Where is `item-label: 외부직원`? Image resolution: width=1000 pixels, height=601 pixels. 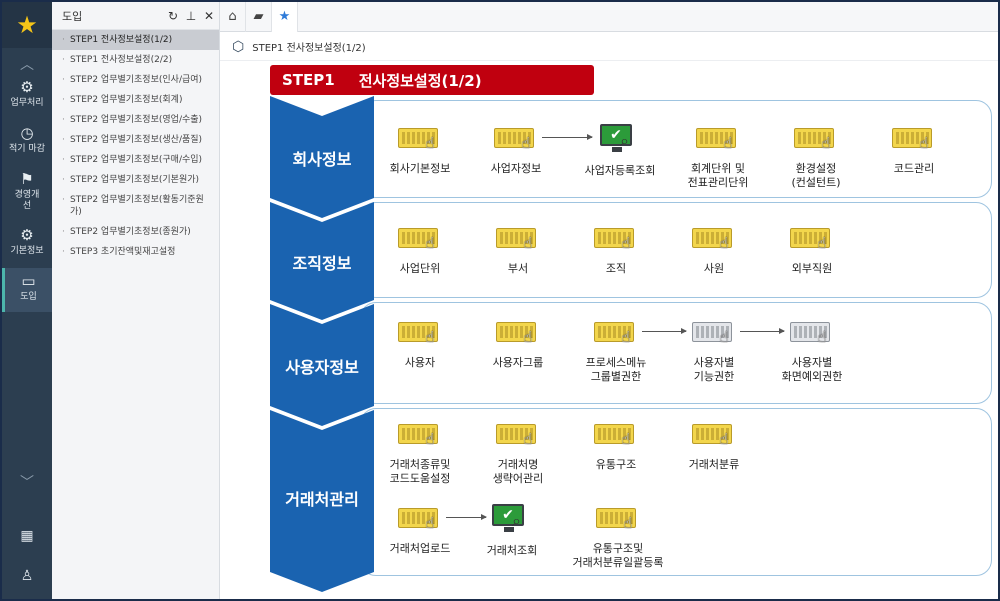 item-label: 외부직원 is located at coordinates (812, 268).